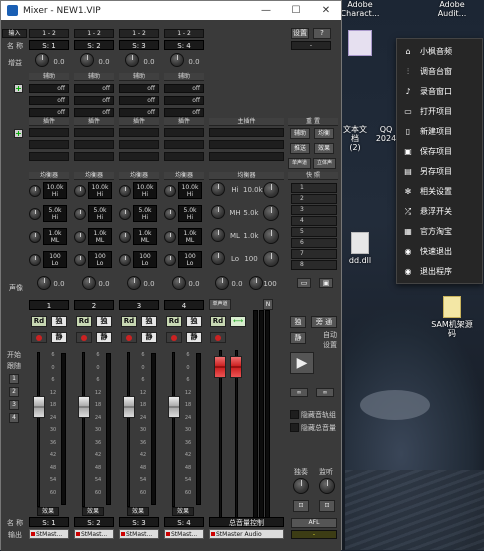 The height and width of the screenshot is (551, 484). I want to click on insert-slot-1c, so click(49, 156).